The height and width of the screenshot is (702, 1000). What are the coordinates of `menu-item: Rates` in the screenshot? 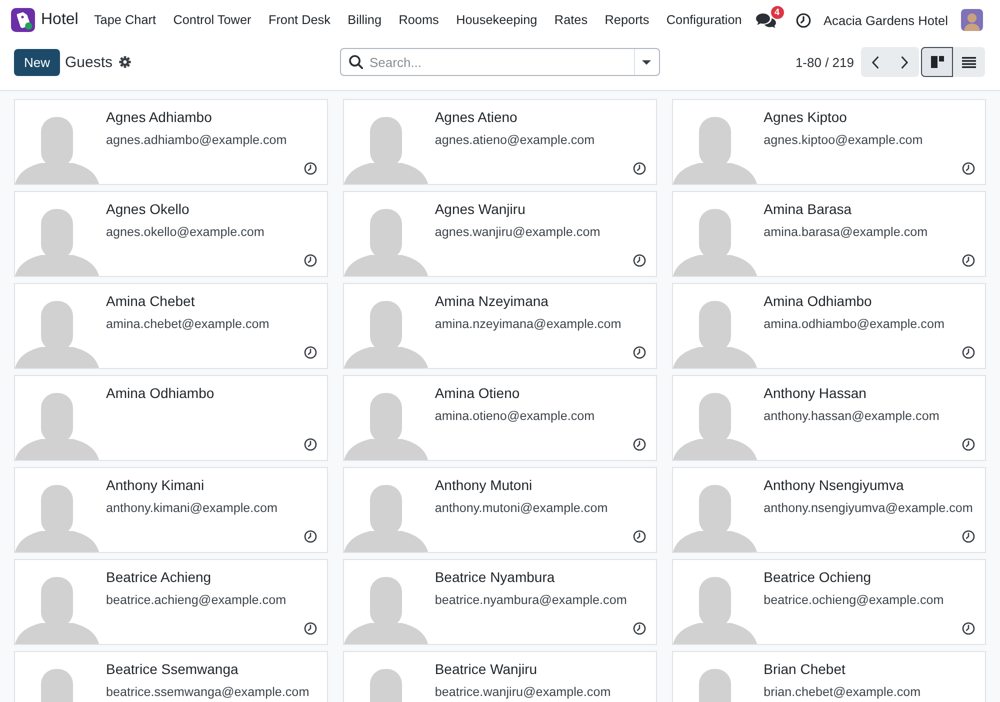 It's located at (571, 20).